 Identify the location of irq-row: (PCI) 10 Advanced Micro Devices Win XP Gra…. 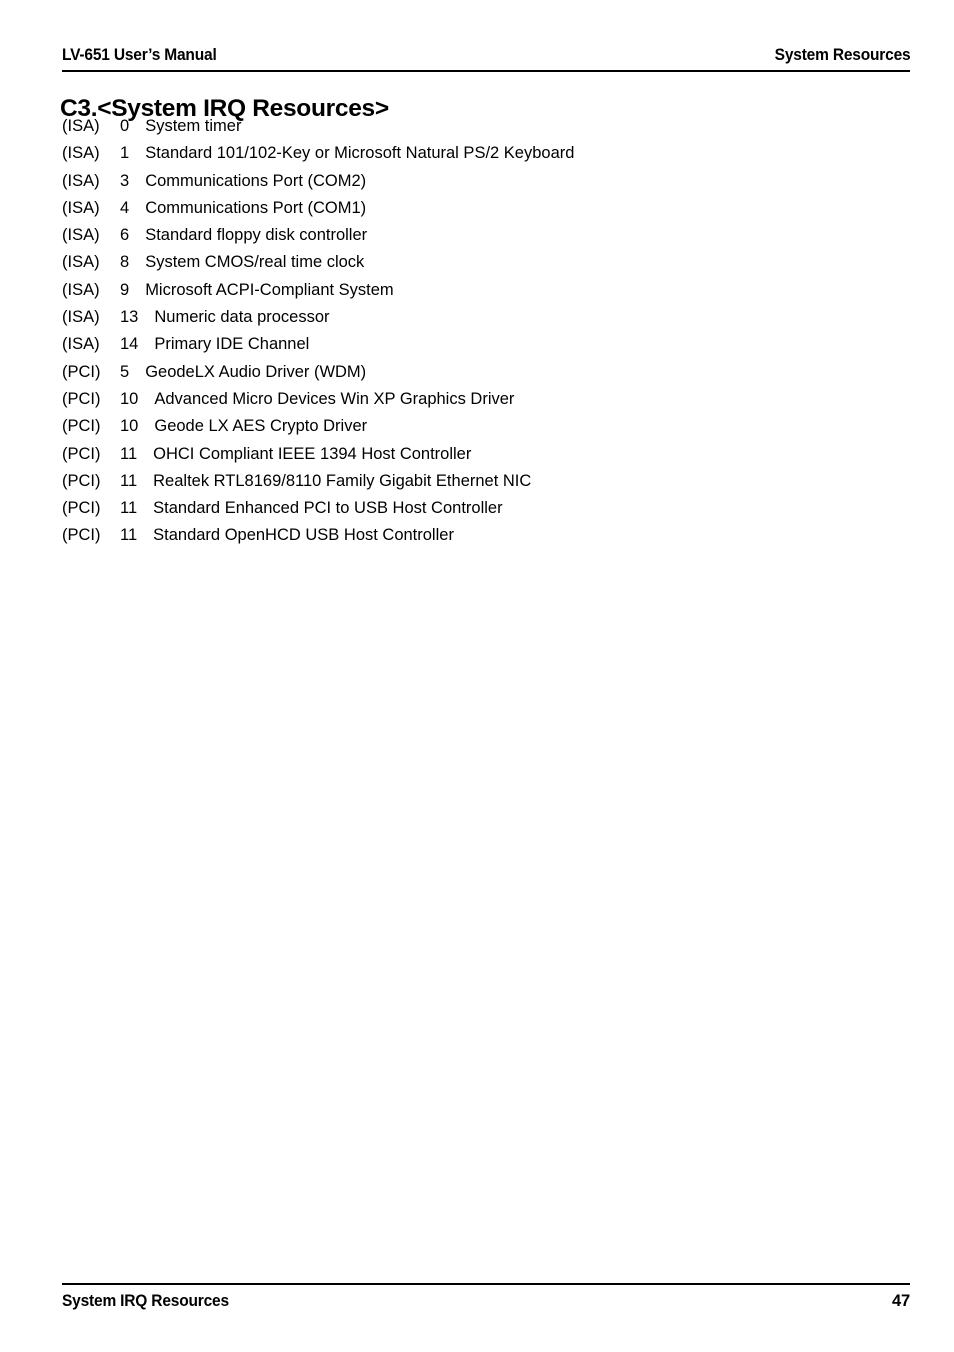
(492, 403).